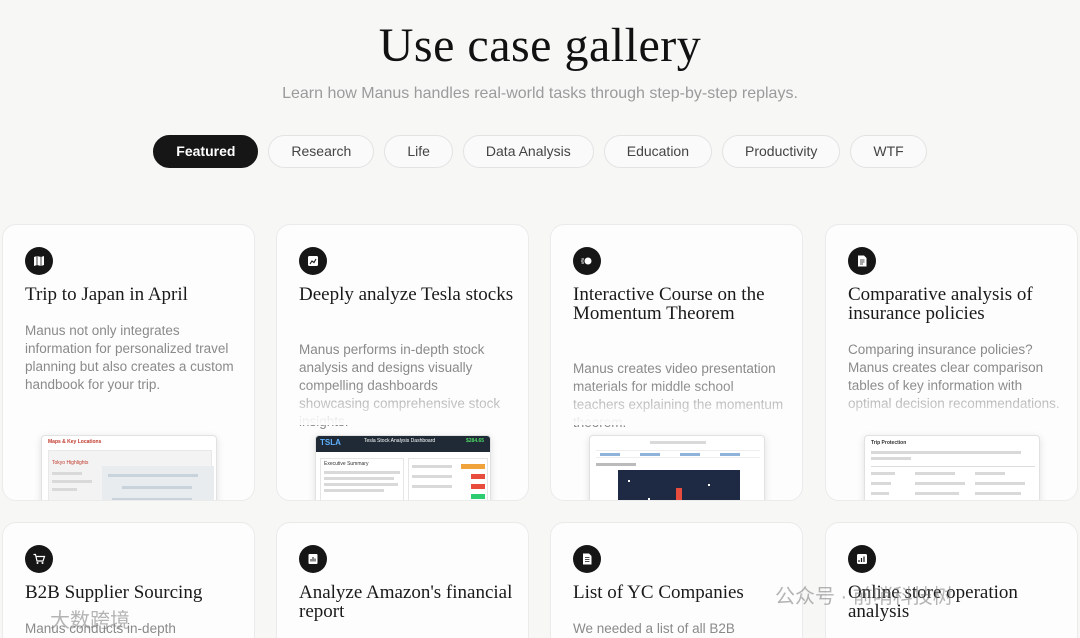 The width and height of the screenshot is (1080, 638). Describe the element at coordinates (658, 592) in the screenshot. I see `card-title: List of YC Companies` at that location.